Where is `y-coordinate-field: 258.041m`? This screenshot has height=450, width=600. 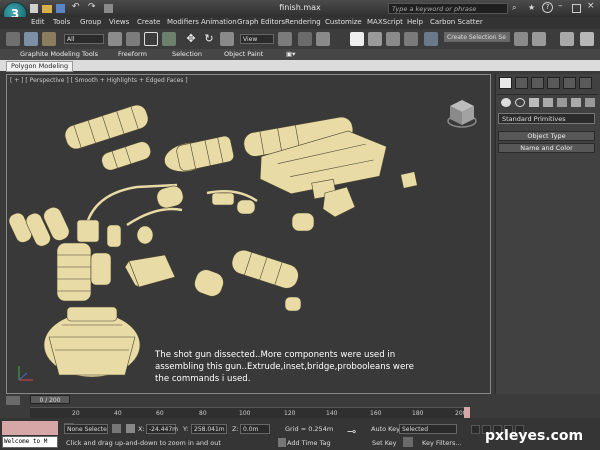 y-coordinate-field: 258.041m is located at coordinates (209, 429).